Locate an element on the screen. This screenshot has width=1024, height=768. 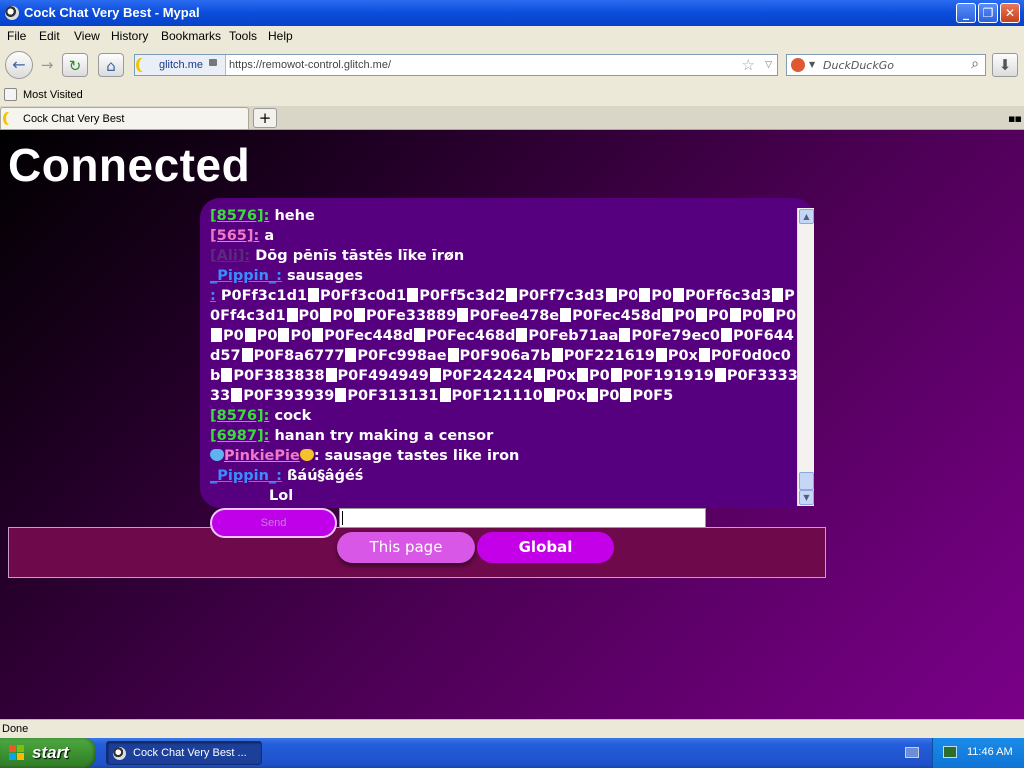
menu-edit: Edit is located at coordinates (49, 36).